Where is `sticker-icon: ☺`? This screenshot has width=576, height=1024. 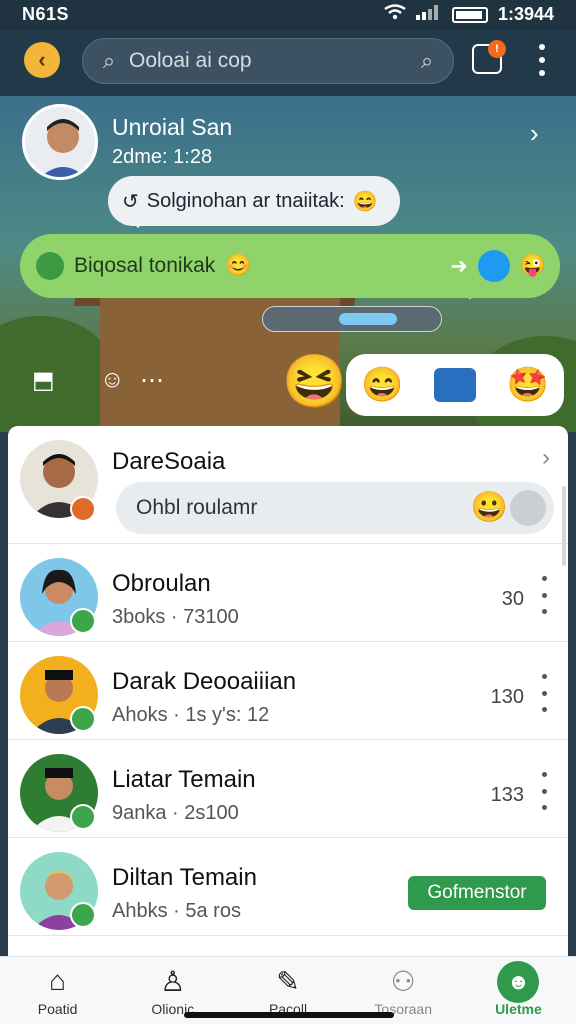 sticker-icon: ☺ is located at coordinates (112, 380).